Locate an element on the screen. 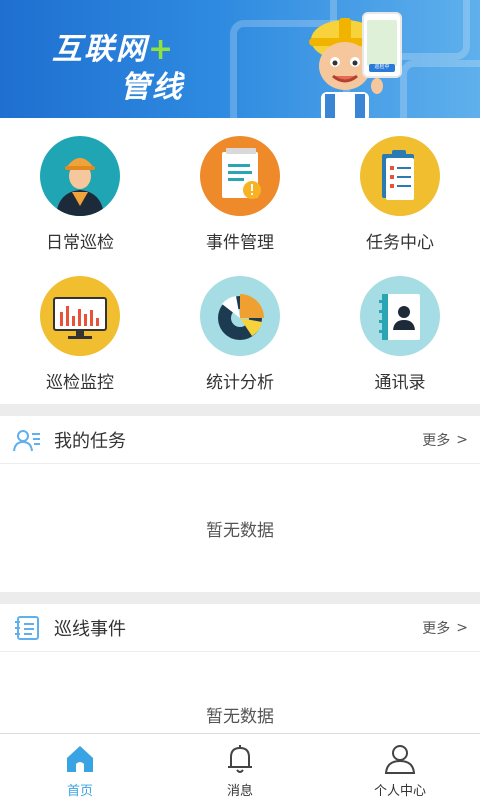  contacts-book-icon is located at coordinates (400, 316).